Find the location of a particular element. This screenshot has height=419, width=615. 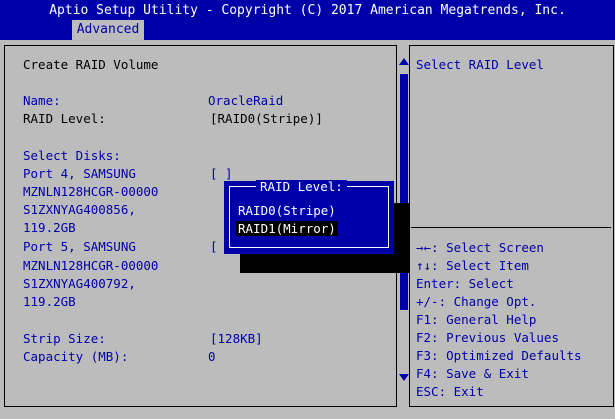

popup-option-raid0: RAID0(Stripe) is located at coordinates (287, 211).